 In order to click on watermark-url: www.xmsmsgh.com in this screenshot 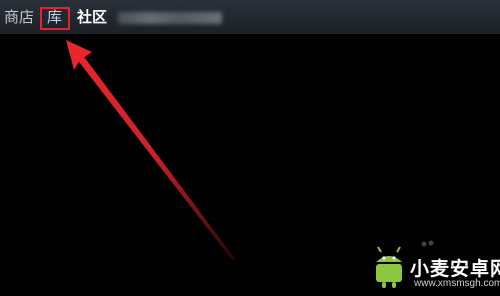, I will do `click(457, 283)`.